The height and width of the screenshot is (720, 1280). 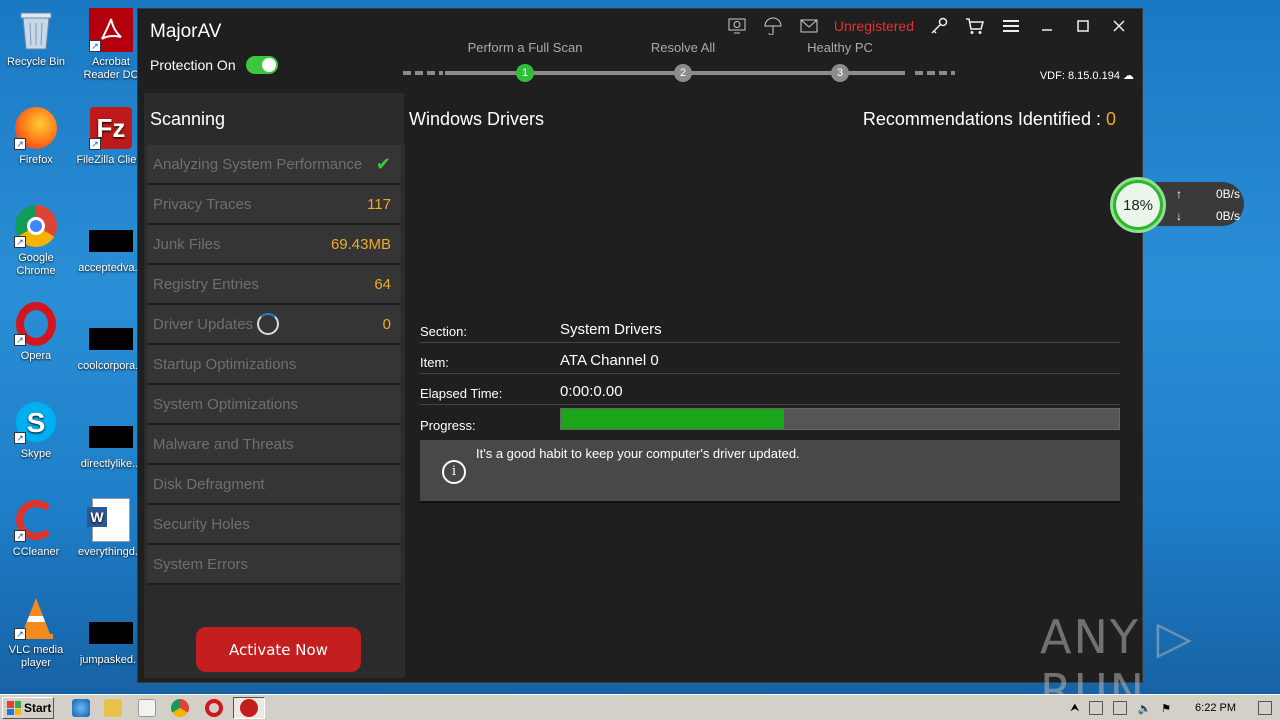 What do you see at coordinates (1265, 708) in the screenshot?
I see `show-desktop-icon` at bounding box center [1265, 708].